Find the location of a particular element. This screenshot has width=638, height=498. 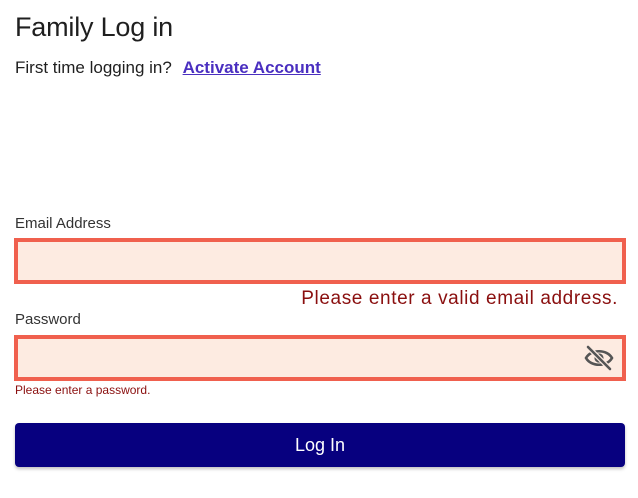

email-input is located at coordinates (320, 261).